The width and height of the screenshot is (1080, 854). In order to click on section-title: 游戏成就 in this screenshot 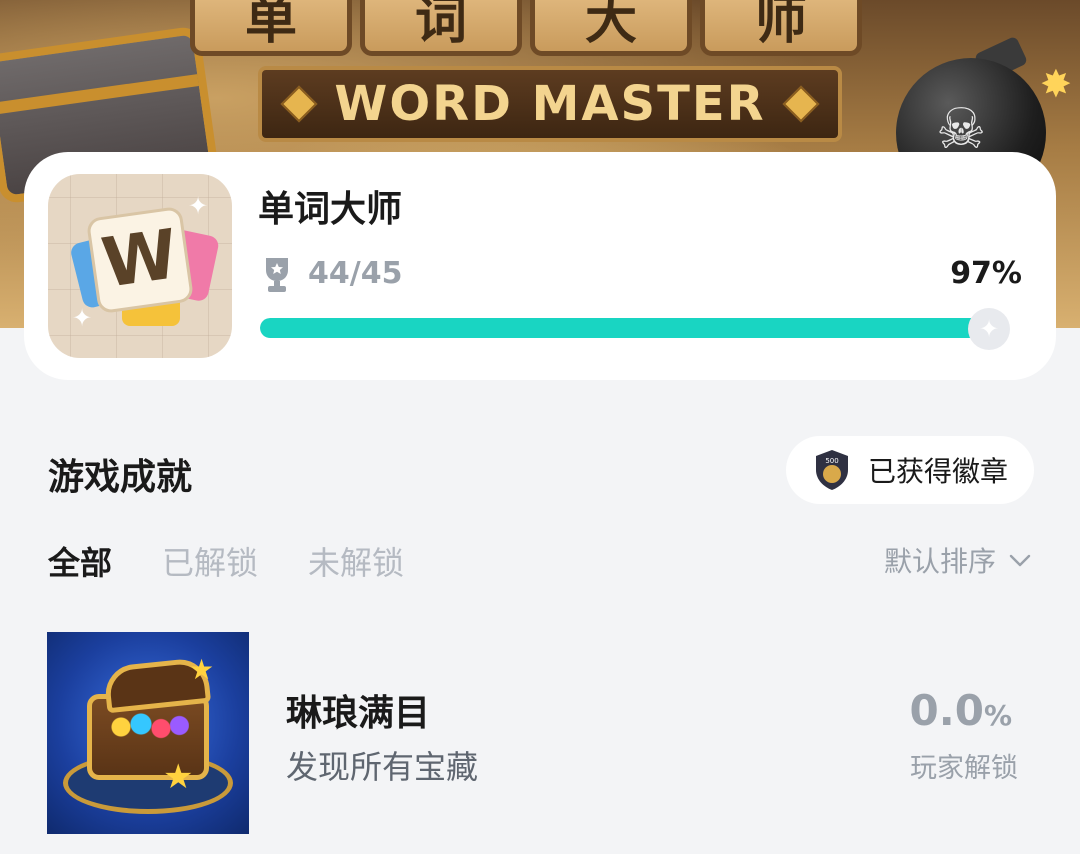, I will do `click(120, 477)`.